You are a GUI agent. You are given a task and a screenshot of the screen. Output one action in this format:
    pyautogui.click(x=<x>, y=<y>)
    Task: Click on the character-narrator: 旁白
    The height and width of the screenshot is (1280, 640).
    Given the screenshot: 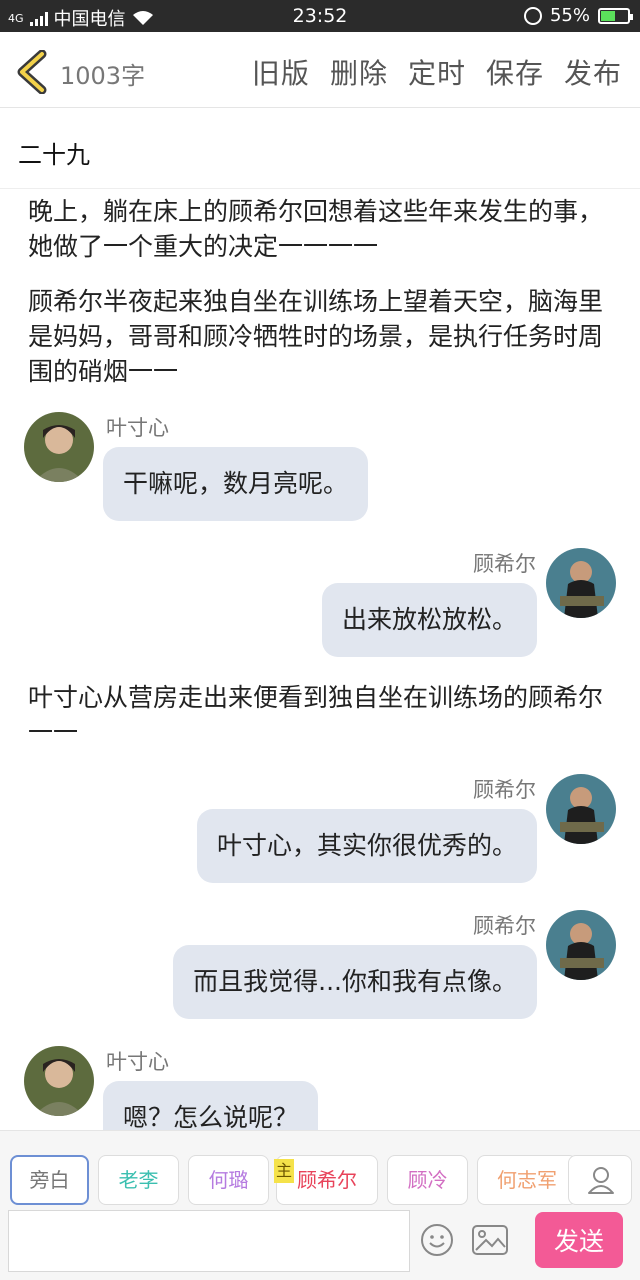 What is the action you would take?
    pyautogui.click(x=49, y=1180)
    